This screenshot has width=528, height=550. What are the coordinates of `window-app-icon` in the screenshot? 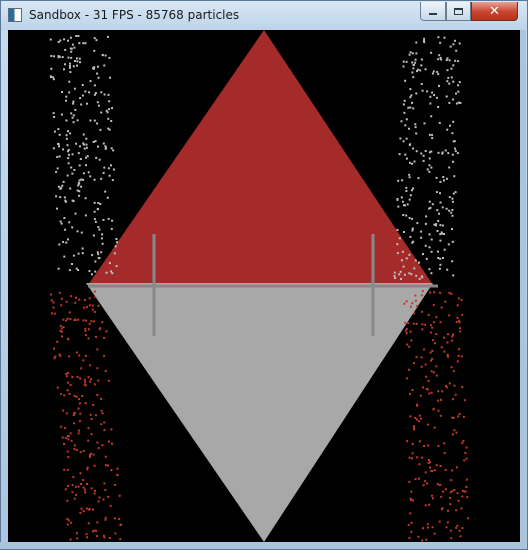 It's located at (15, 15).